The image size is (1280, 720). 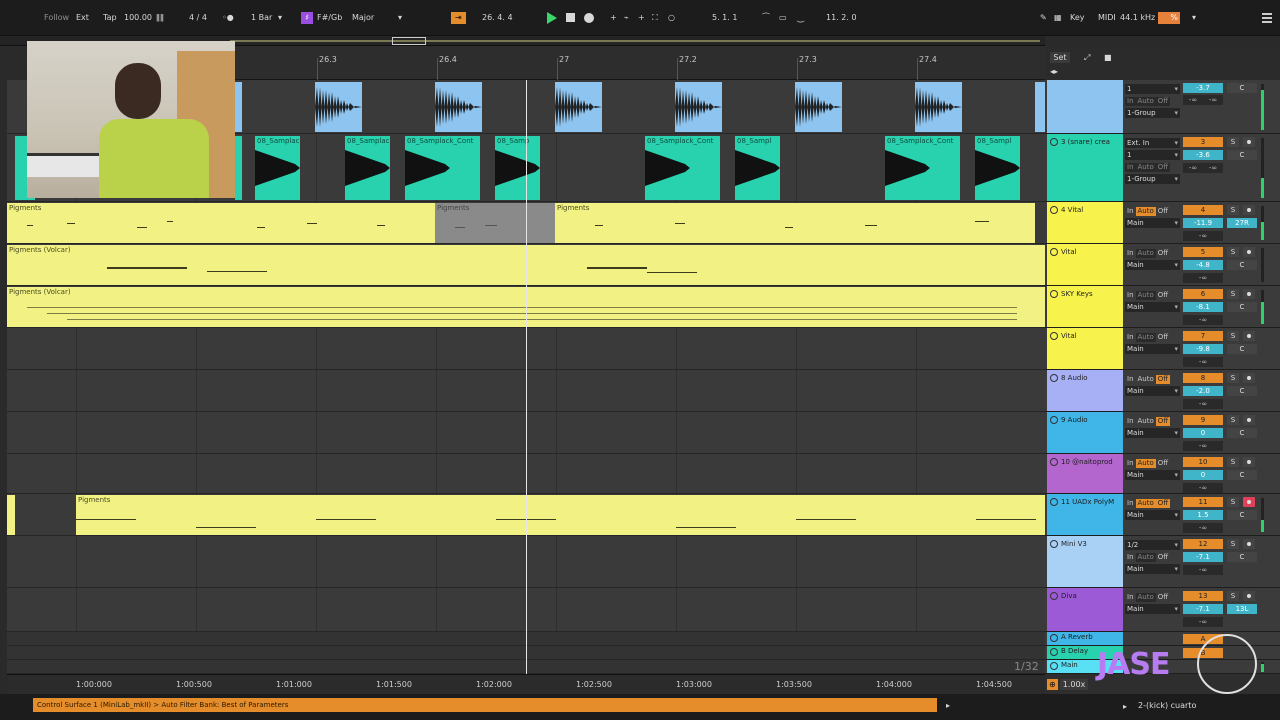 I want to click on track-activator: 10, so click(x=1203, y=462).